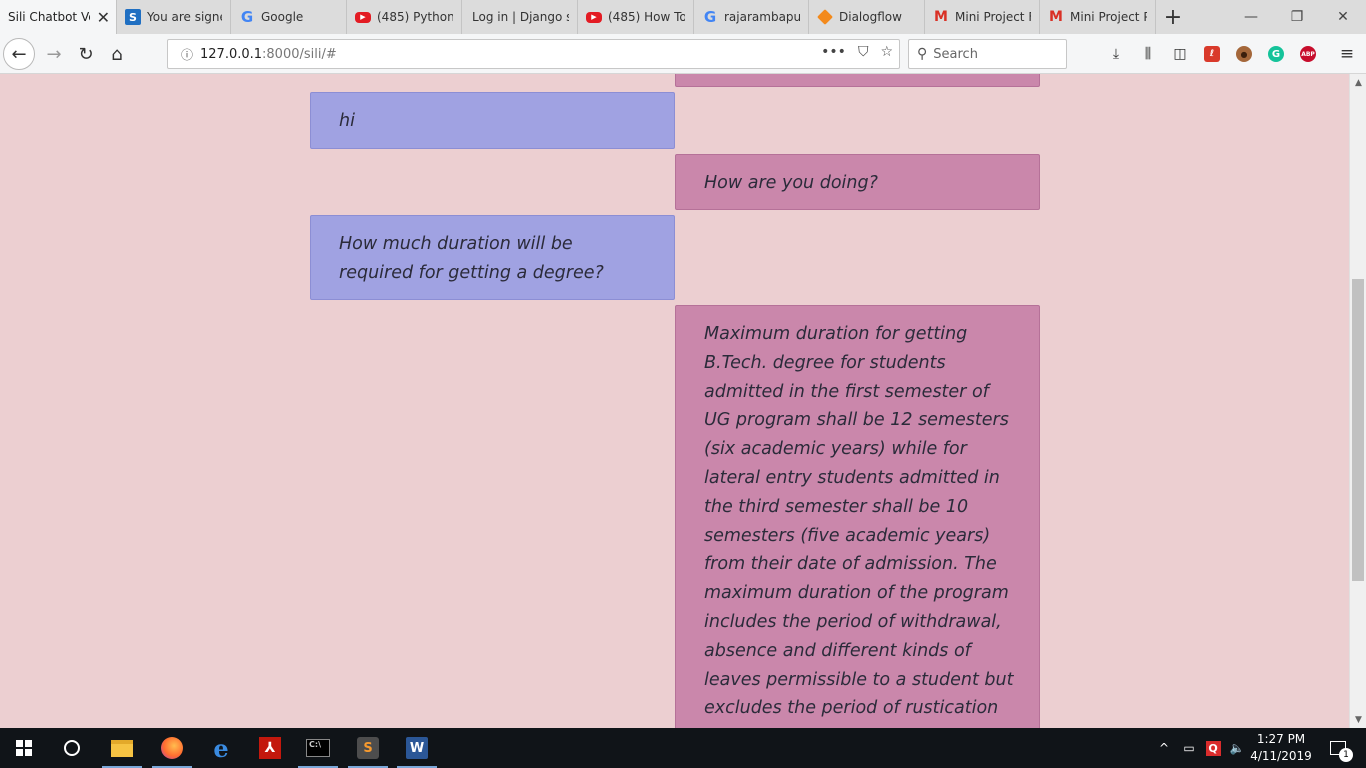 Image resolution: width=1366 pixels, height=768 pixels. I want to click on tab-mini-project-1: M Mini Project F, so click(982, 17).